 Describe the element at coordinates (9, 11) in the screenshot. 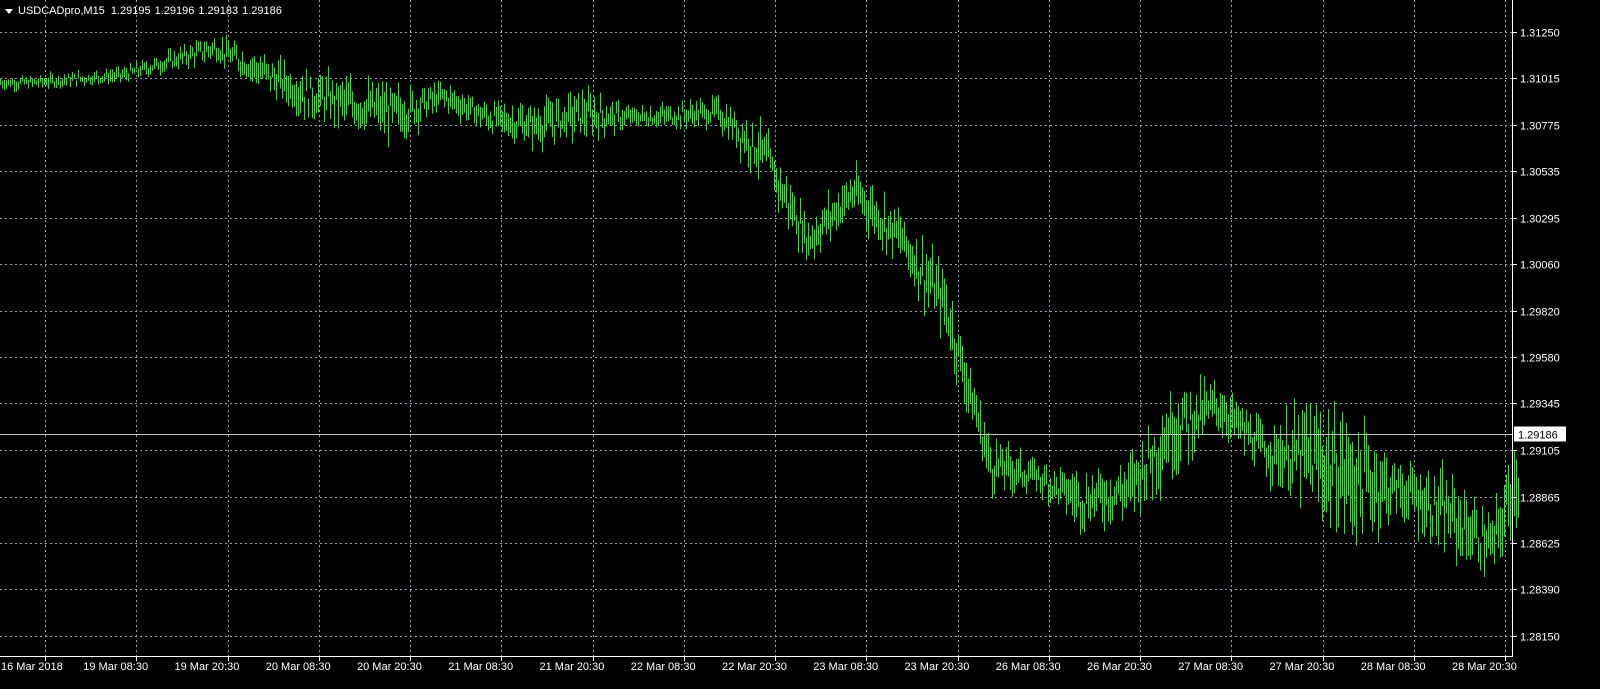

I see `dropdown-triangle-icon` at that location.